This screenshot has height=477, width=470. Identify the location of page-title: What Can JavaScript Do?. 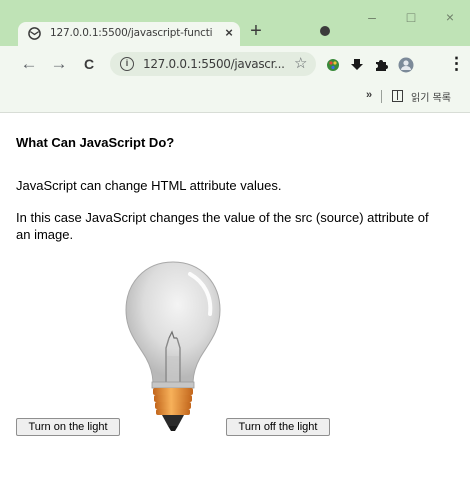
(95, 142).